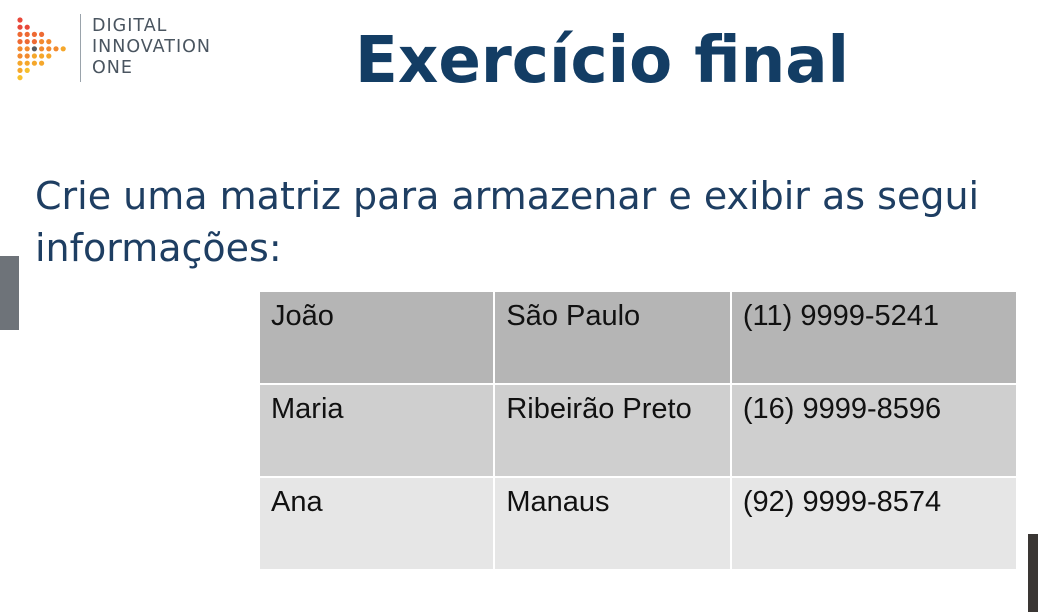 This screenshot has height=612, width=1038. What do you see at coordinates (9, 293) in the screenshot?
I see `left-edge-tab` at bounding box center [9, 293].